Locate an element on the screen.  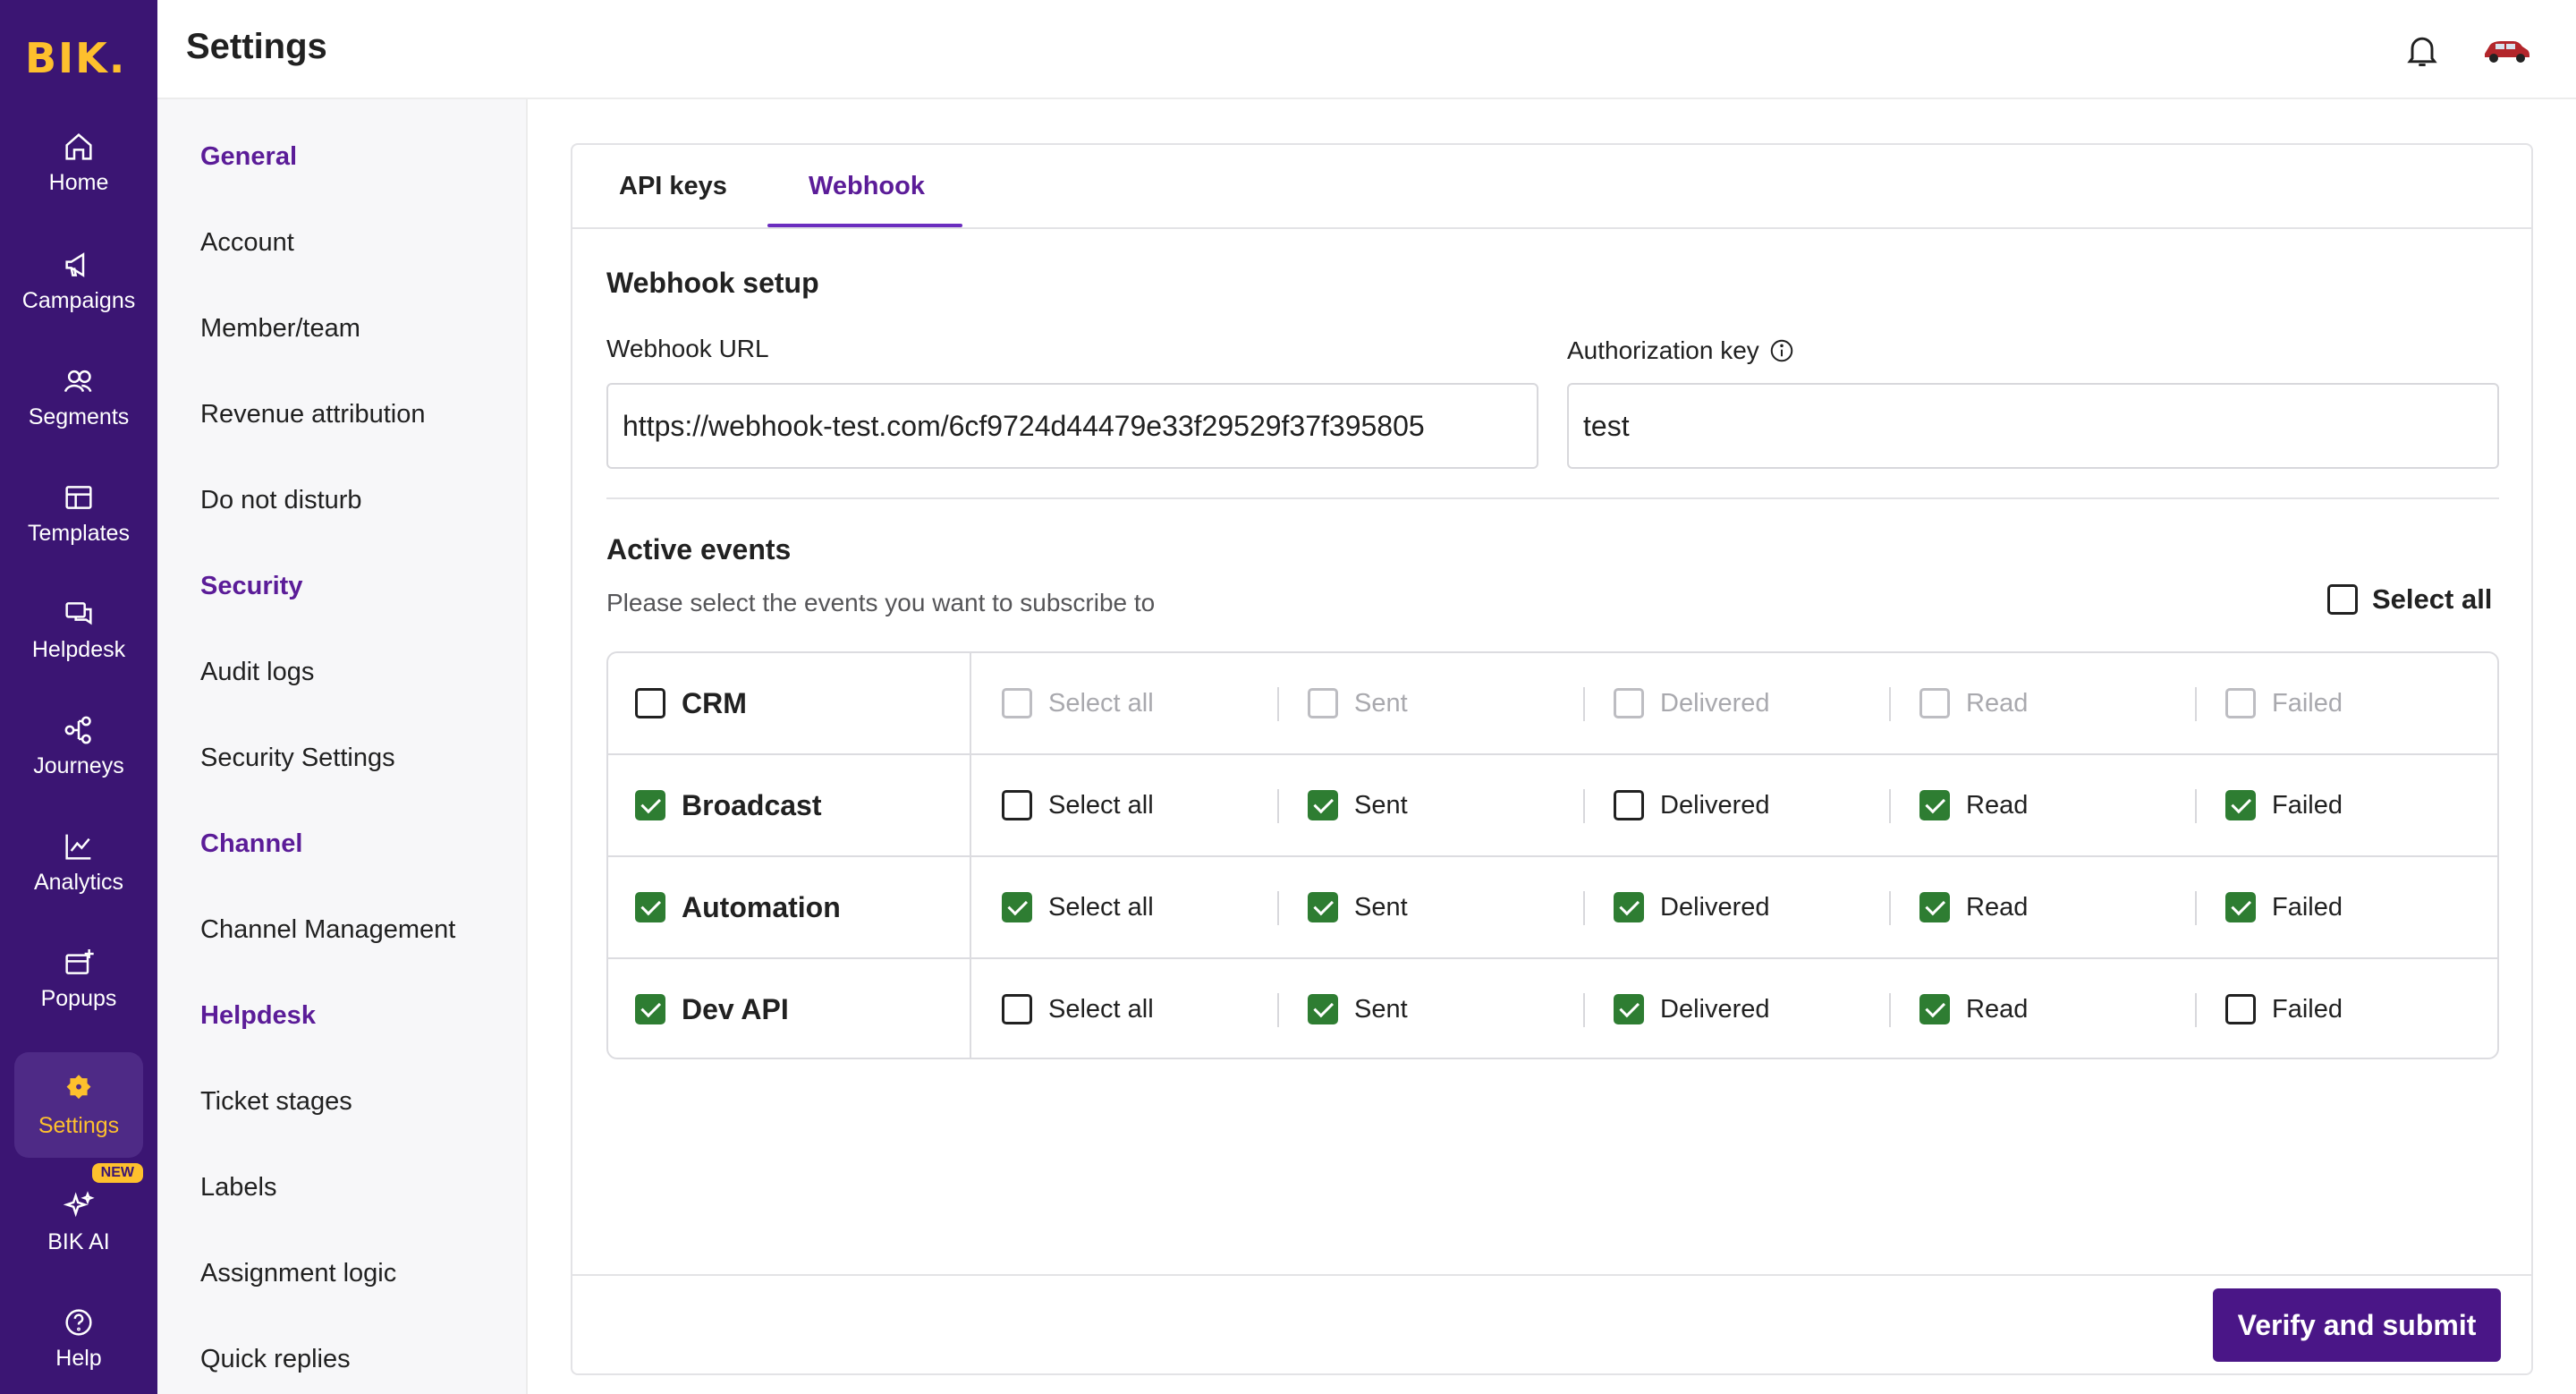
nav-item-channel-management: Channel Management is located at coordinates (327, 930).